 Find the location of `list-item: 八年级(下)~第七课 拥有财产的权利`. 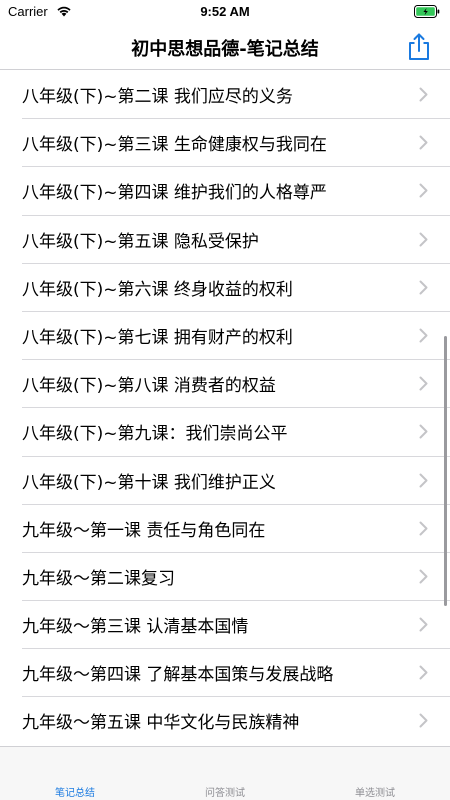

list-item: 八年级(下)~第七课 拥有财产的权利 is located at coordinates (236, 336).